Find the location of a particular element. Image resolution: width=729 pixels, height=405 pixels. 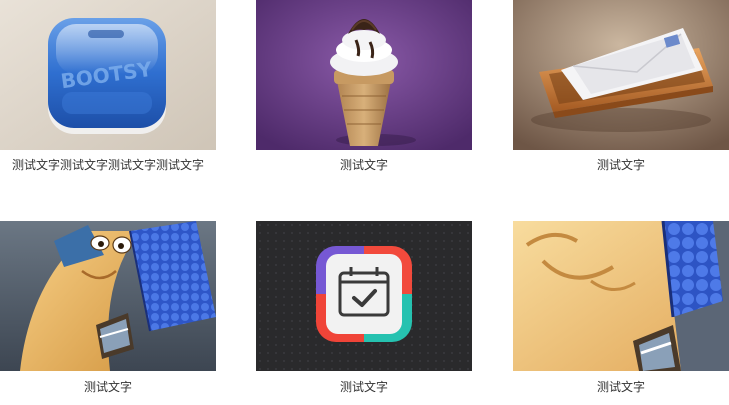

gallery-card: BOOTSY 测试文字测试文字测试文字测试文字 is located at coordinates (108, 86).